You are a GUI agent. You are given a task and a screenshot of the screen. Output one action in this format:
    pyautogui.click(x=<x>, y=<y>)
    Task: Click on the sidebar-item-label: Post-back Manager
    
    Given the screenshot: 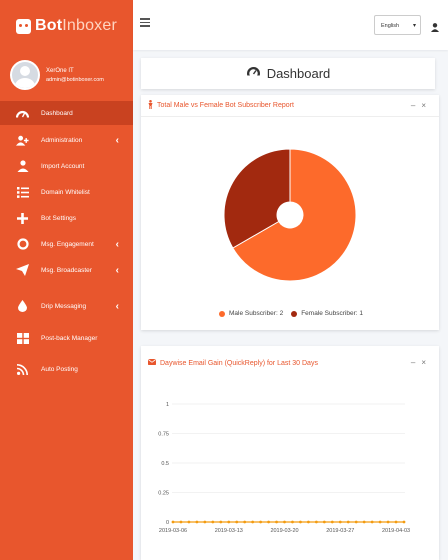 What is the action you would take?
    pyautogui.click(x=69, y=338)
    